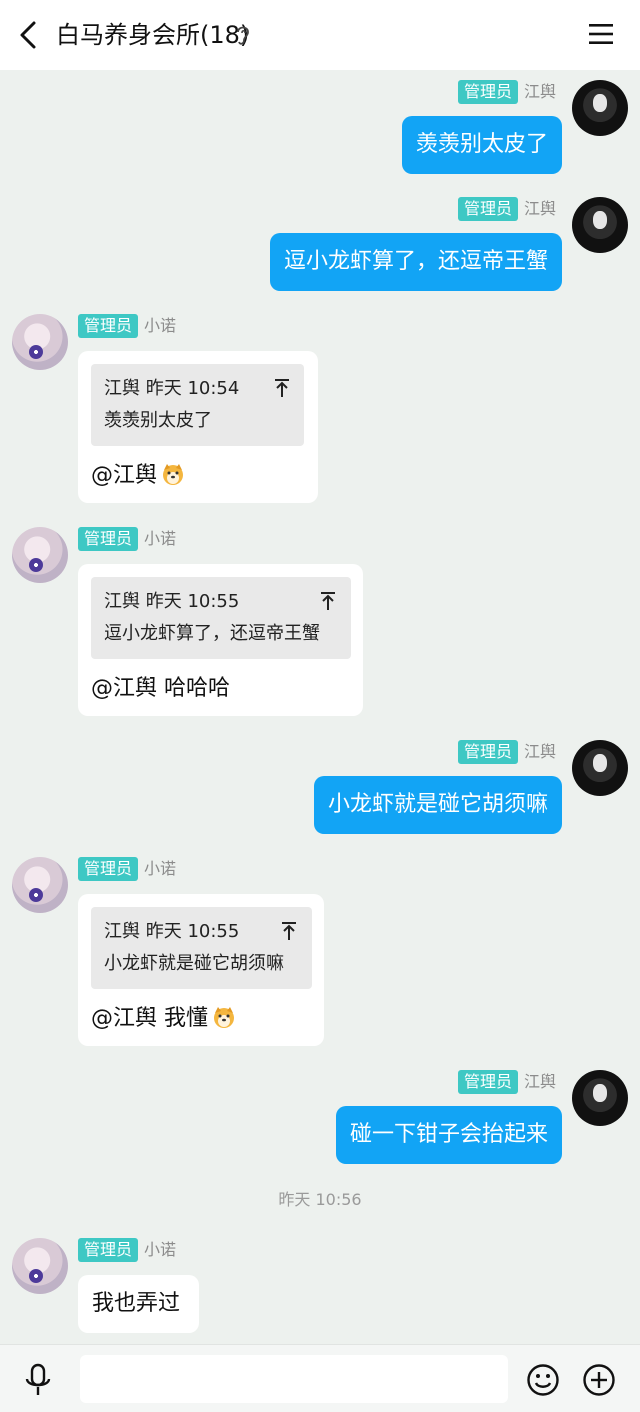  Describe the element at coordinates (38, 1380) in the screenshot. I see `mic-icon` at that location.